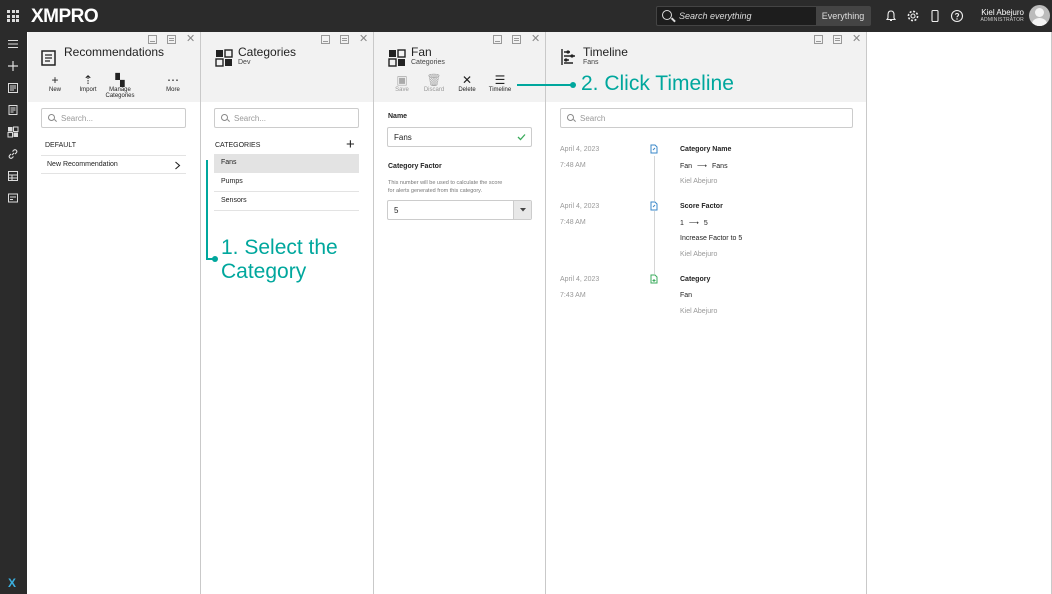 Image resolution: width=1052 pixels, height=594 pixels. I want to click on change-to: 5, so click(705, 223).